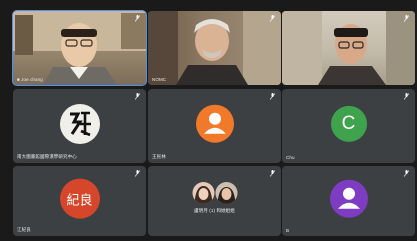 The image size is (417, 241). What do you see at coordinates (159, 156) in the screenshot?
I see `participant-name: 王民林` at bounding box center [159, 156].